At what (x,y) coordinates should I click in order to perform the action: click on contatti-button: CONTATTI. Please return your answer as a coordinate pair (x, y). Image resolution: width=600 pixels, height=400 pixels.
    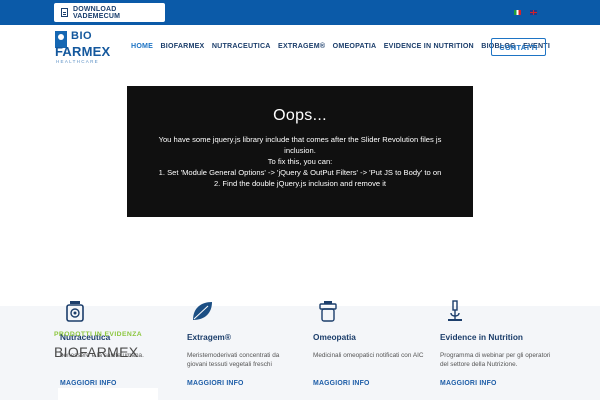
    Looking at the image, I should click on (518, 47).